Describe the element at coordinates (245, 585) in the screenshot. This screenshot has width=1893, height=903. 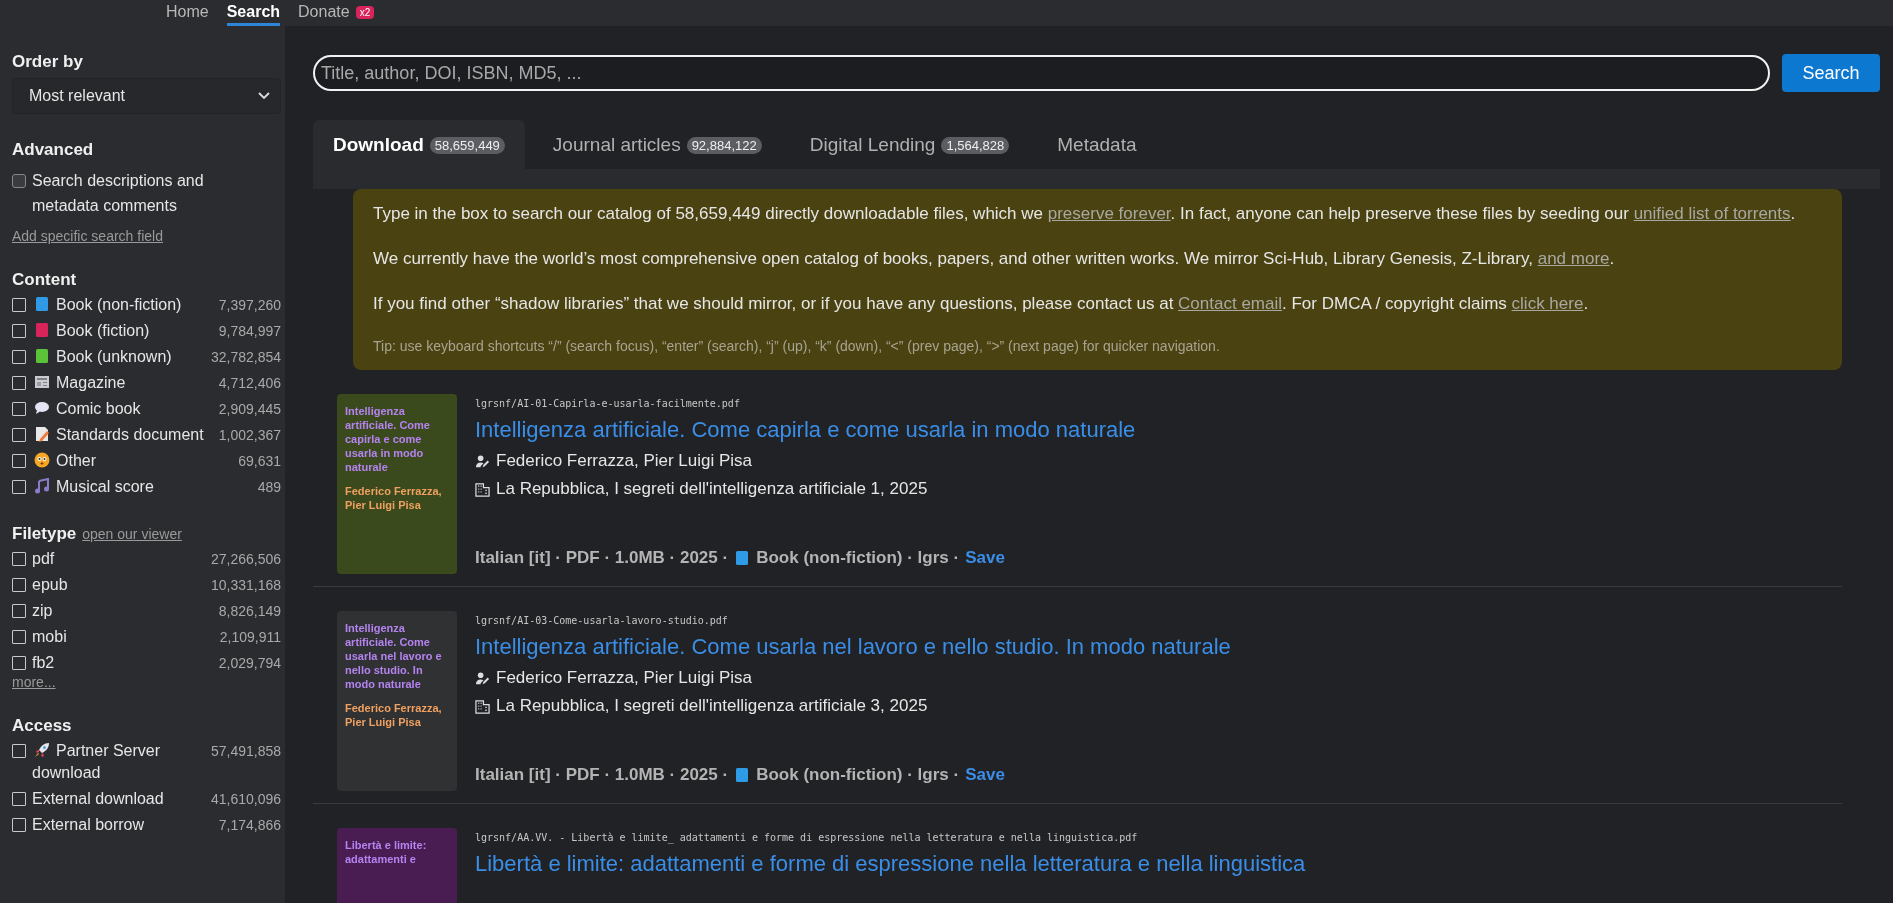
I see `filter-count: 10,331,168` at that location.